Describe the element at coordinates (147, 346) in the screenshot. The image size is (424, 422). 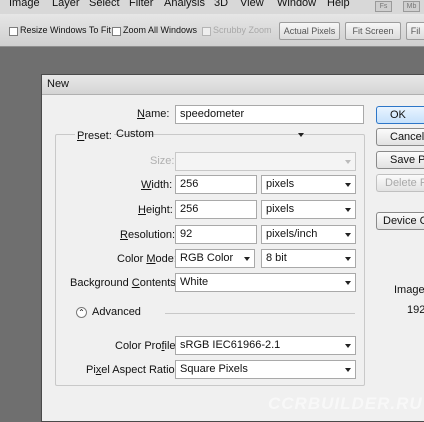
I see `color-profile-label: Color Profile:` at that location.